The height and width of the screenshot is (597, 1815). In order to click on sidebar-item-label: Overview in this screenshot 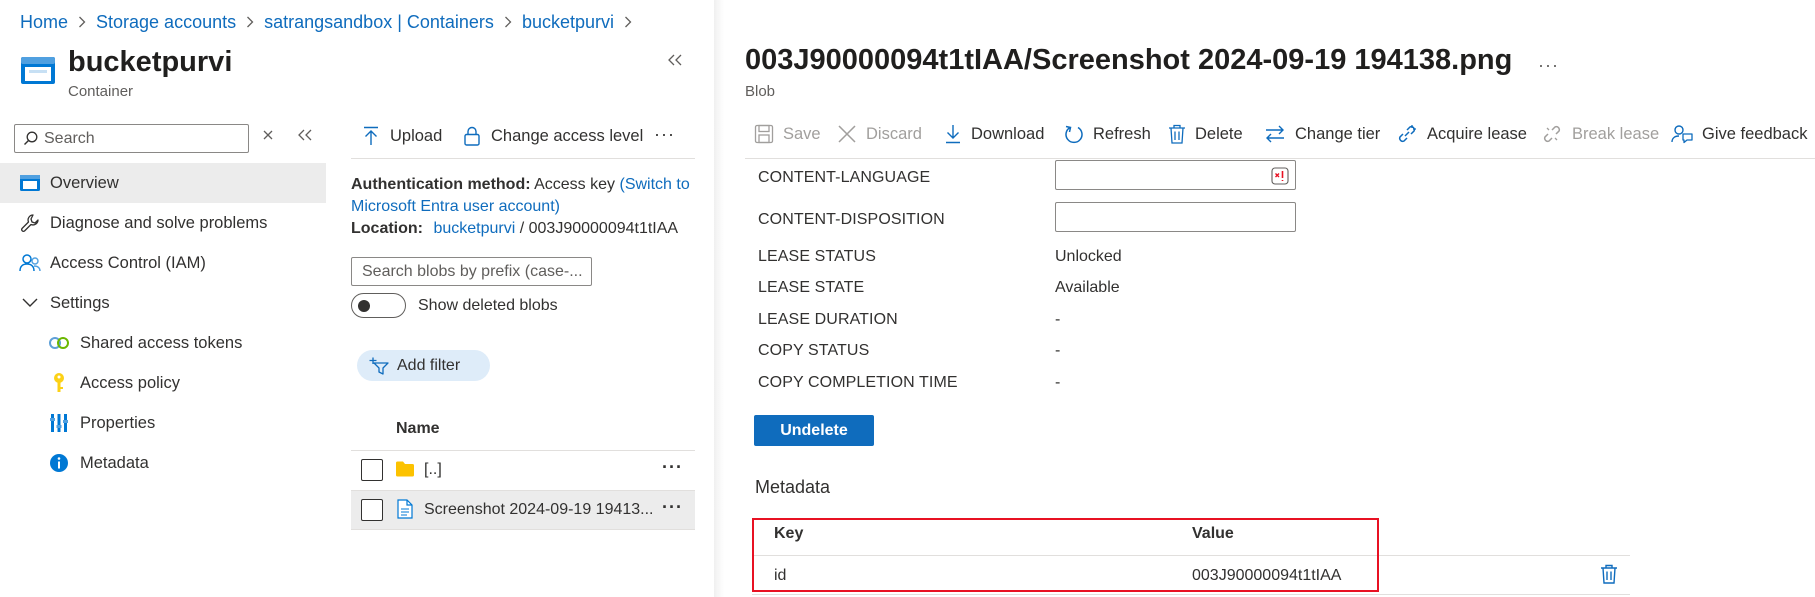, I will do `click(84, 182)`.